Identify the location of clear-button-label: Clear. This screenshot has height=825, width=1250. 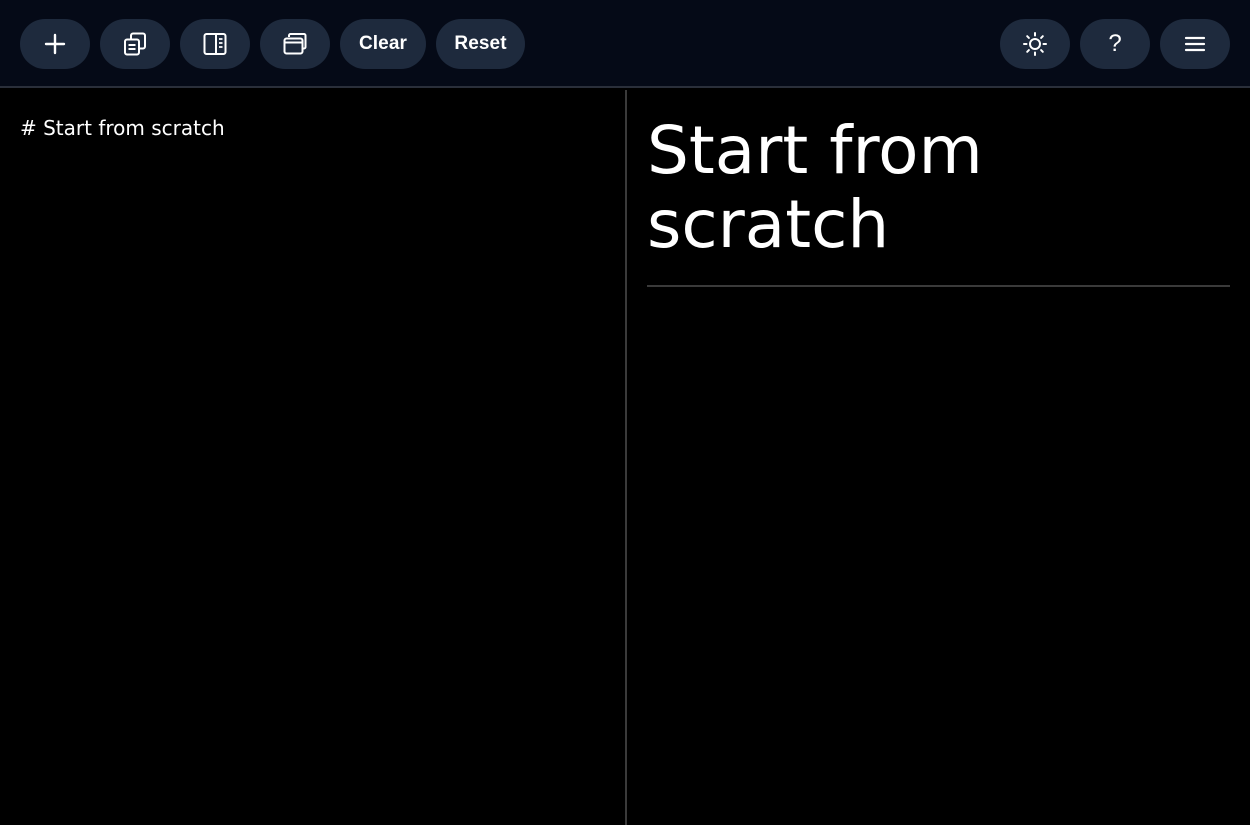
(383, 43).